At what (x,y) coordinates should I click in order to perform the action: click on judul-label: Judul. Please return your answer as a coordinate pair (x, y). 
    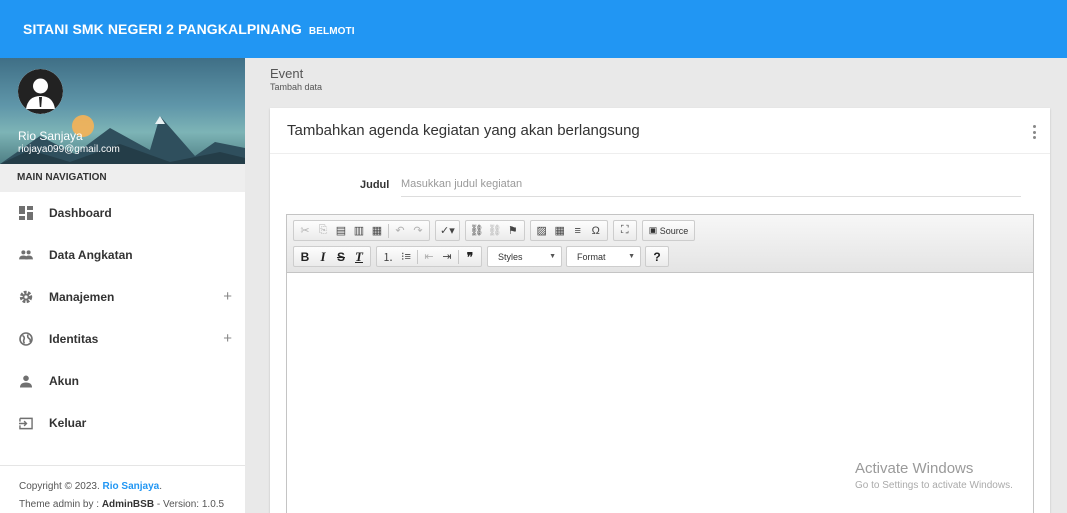
    Looking at the image, I should click on (375, 185).